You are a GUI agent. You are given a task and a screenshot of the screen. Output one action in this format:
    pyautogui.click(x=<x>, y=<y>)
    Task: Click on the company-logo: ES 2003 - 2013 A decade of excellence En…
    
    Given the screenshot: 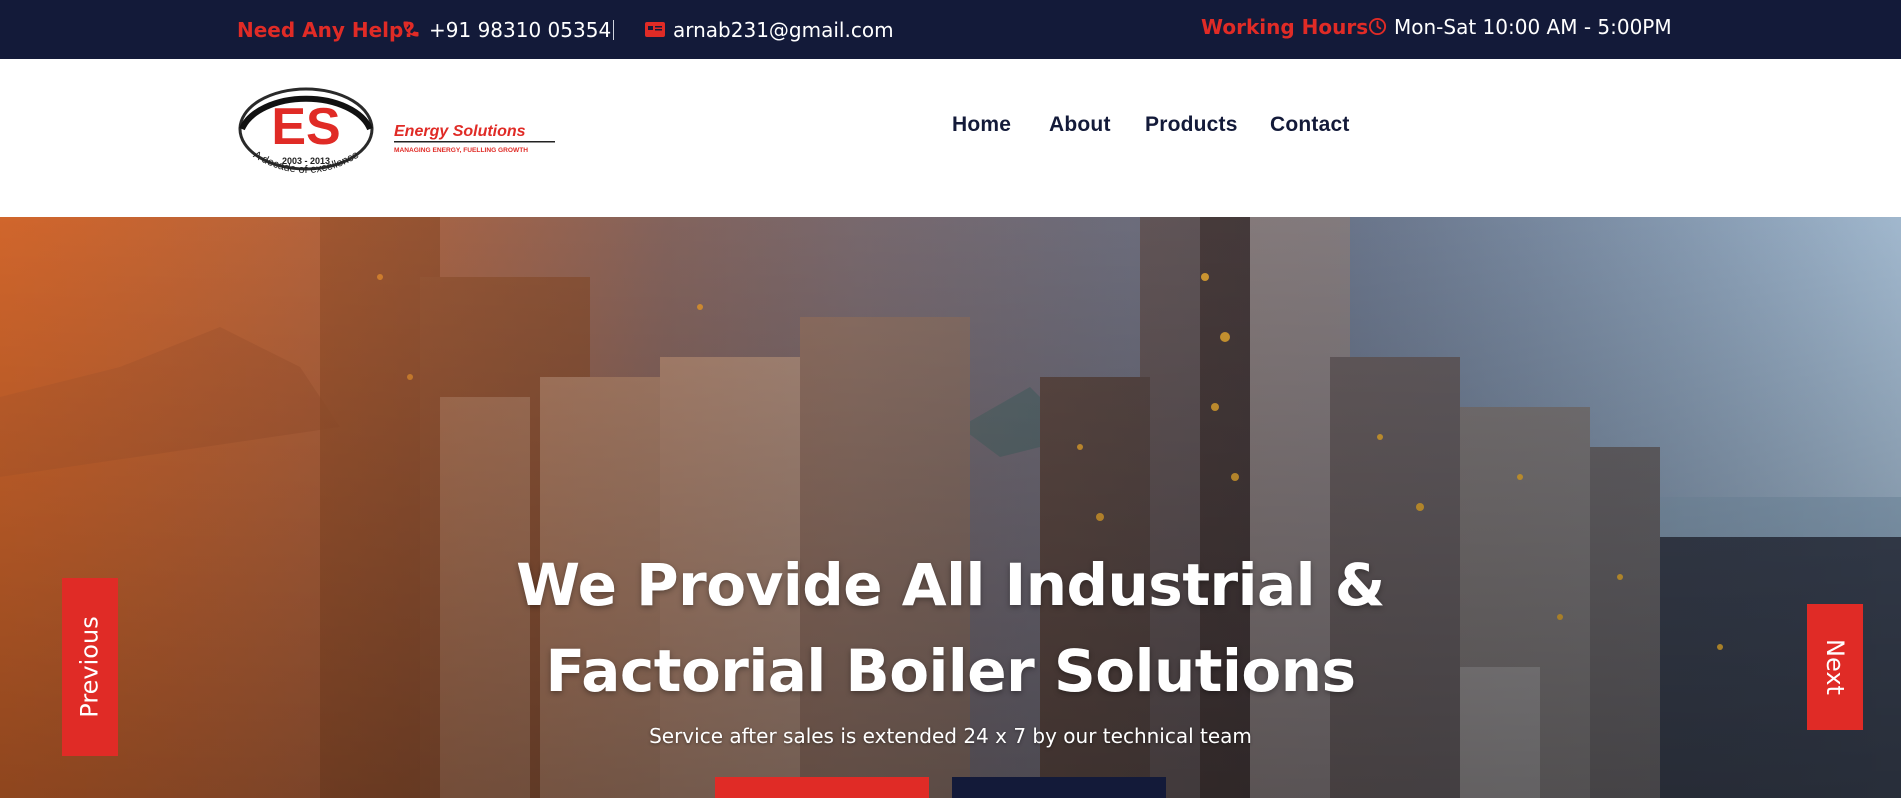 What is the action you would take?
    pyautogui.click(x=403, y=137)
    